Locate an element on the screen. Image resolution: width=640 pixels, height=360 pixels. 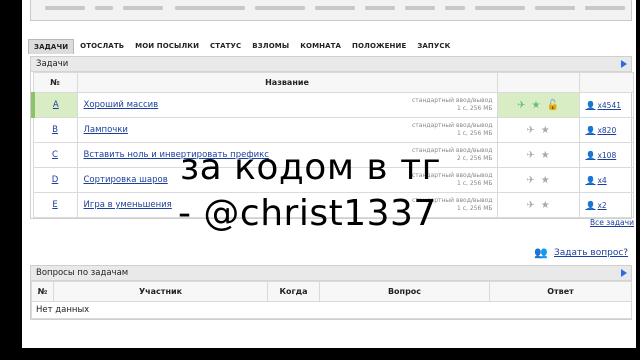
problems-table-header: № Название is located at coordinates (333, 82).